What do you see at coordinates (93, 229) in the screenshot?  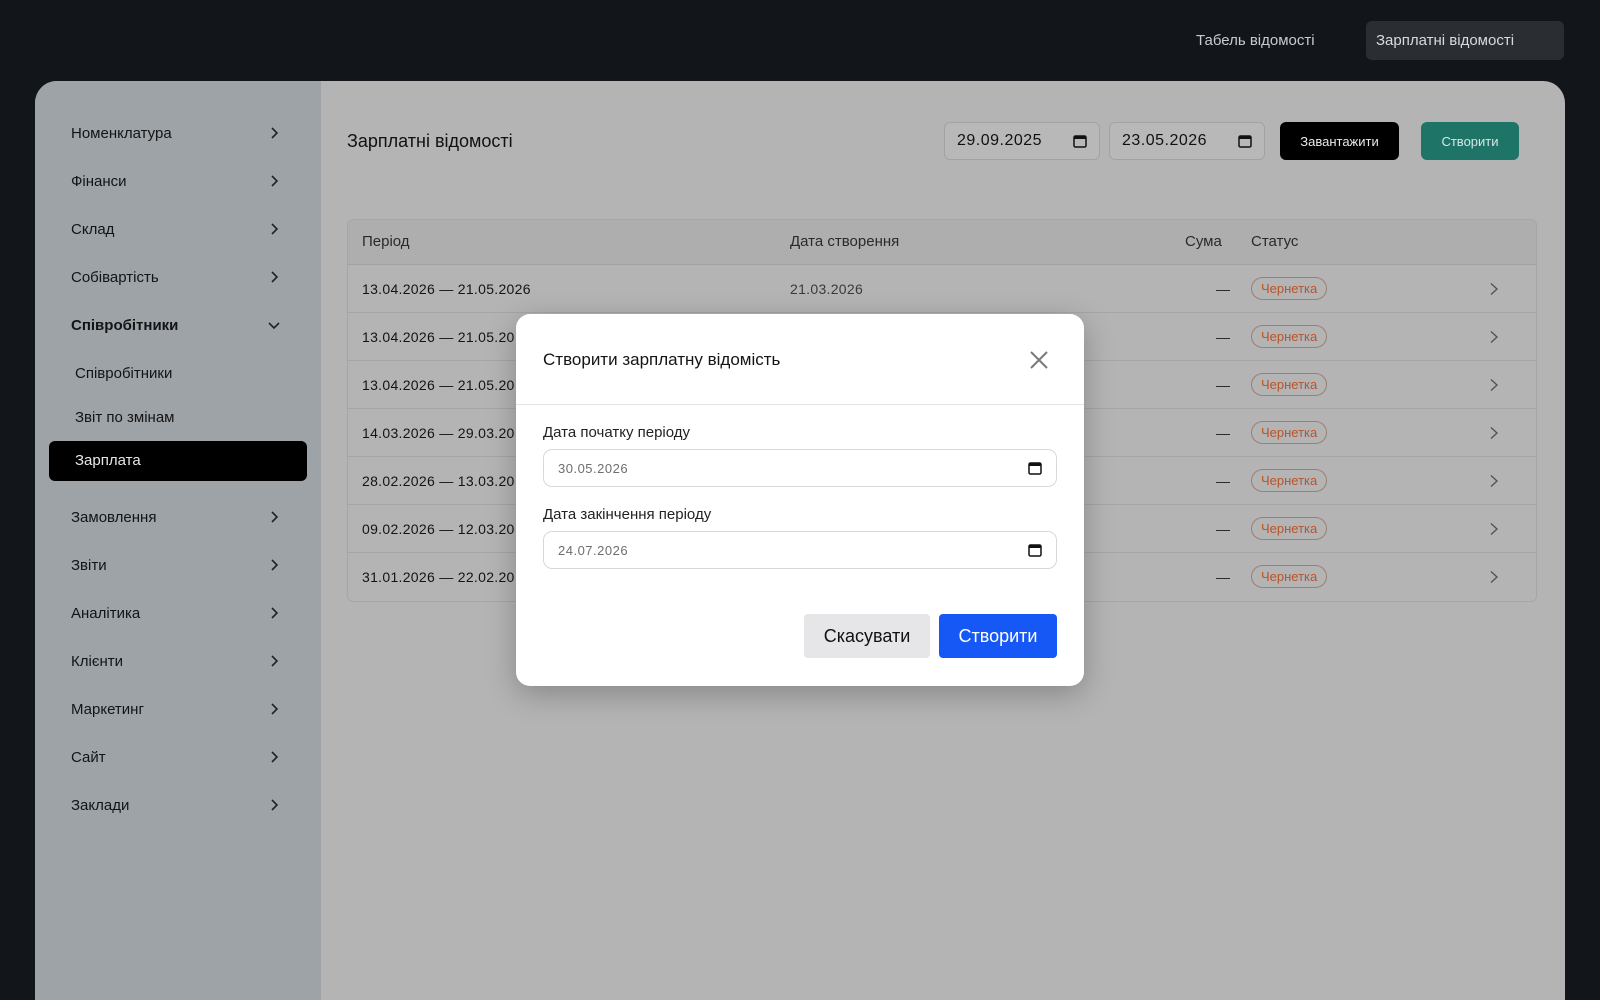 I see `sidebar-item-label: Склад` at bounding box center [93, 229].